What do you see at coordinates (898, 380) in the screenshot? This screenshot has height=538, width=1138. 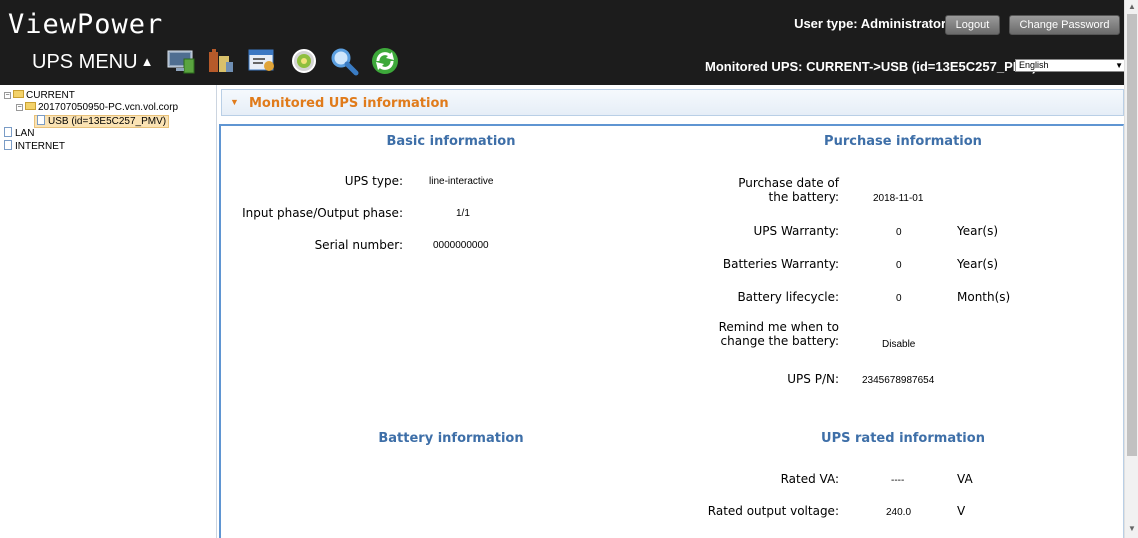 I see `ups-pn-value: 2345678987654` at bounding box center [898, 380].